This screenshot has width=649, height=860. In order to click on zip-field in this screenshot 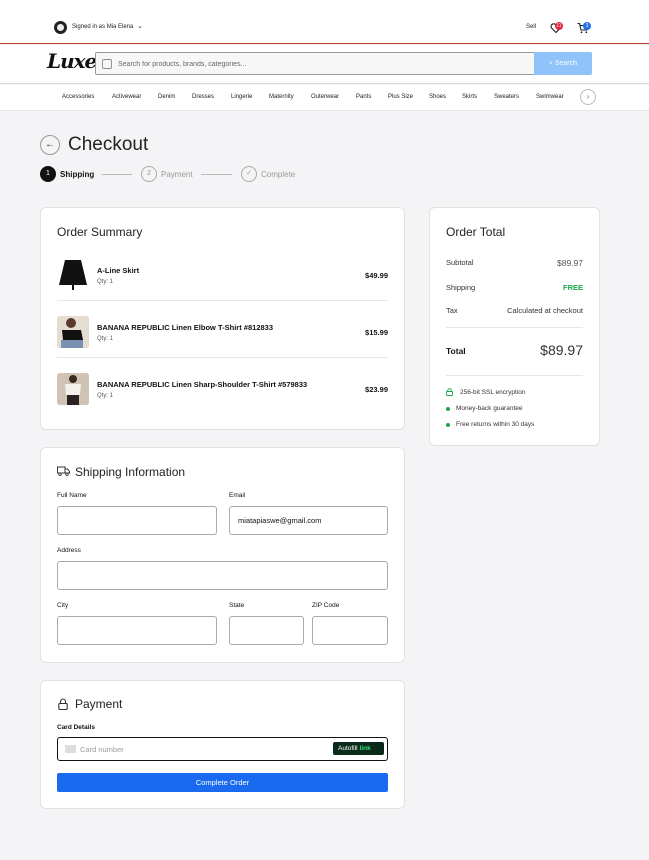, I will do `click(350, 630)`.